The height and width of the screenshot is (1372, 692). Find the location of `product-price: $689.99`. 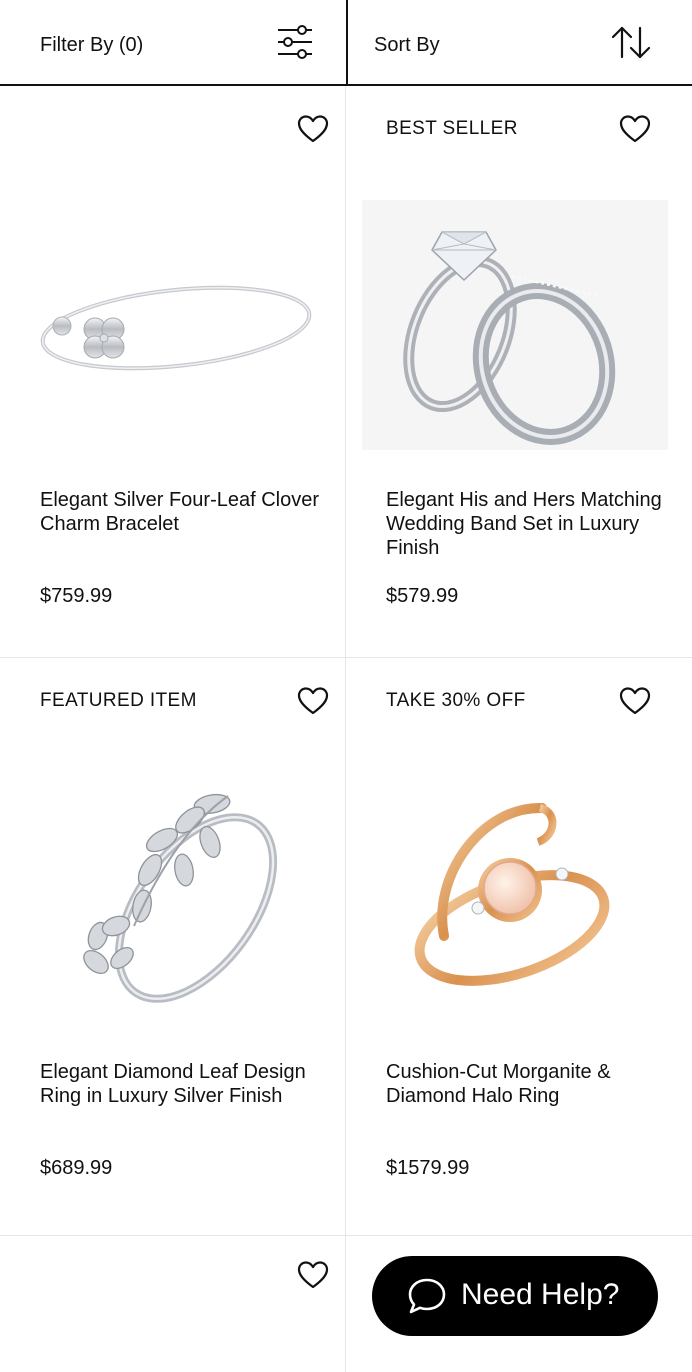

product-price: $689.99 is located at coordinates (76, 1168).